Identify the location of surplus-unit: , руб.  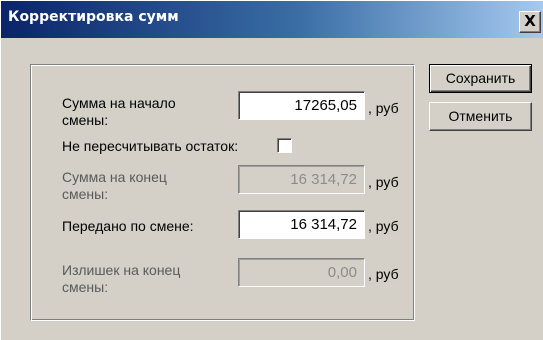
(383, 274).